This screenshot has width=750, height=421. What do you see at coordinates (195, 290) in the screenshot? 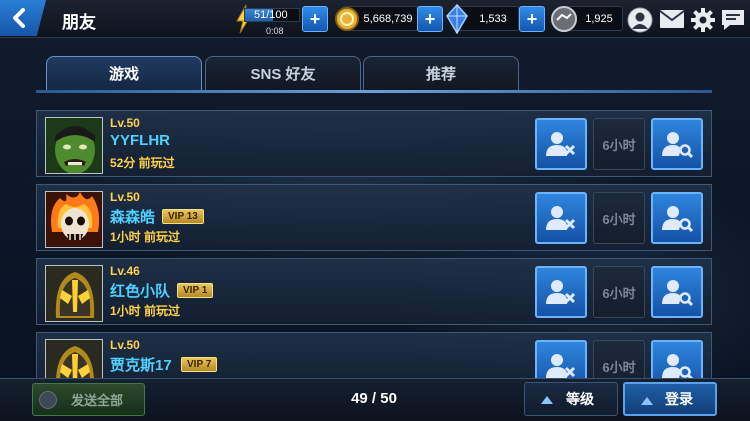
I see `vip-badge: VIP 1` at bounding box center [195, 290].